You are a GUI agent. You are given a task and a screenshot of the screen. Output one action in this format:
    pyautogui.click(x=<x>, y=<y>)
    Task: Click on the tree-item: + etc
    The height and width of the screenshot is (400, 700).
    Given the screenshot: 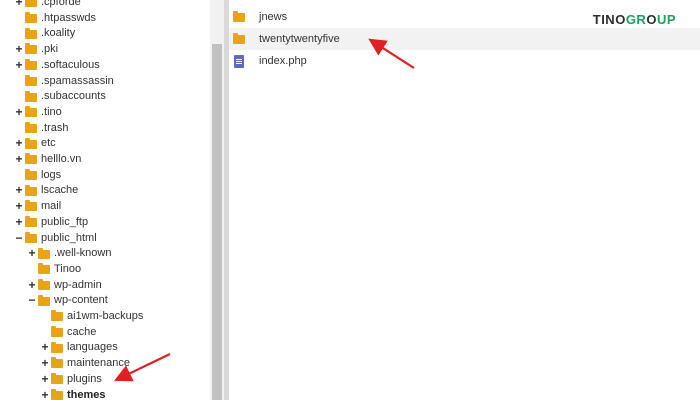 What is the action you would take?
    pyautogui.click(x=35, y=144)
    